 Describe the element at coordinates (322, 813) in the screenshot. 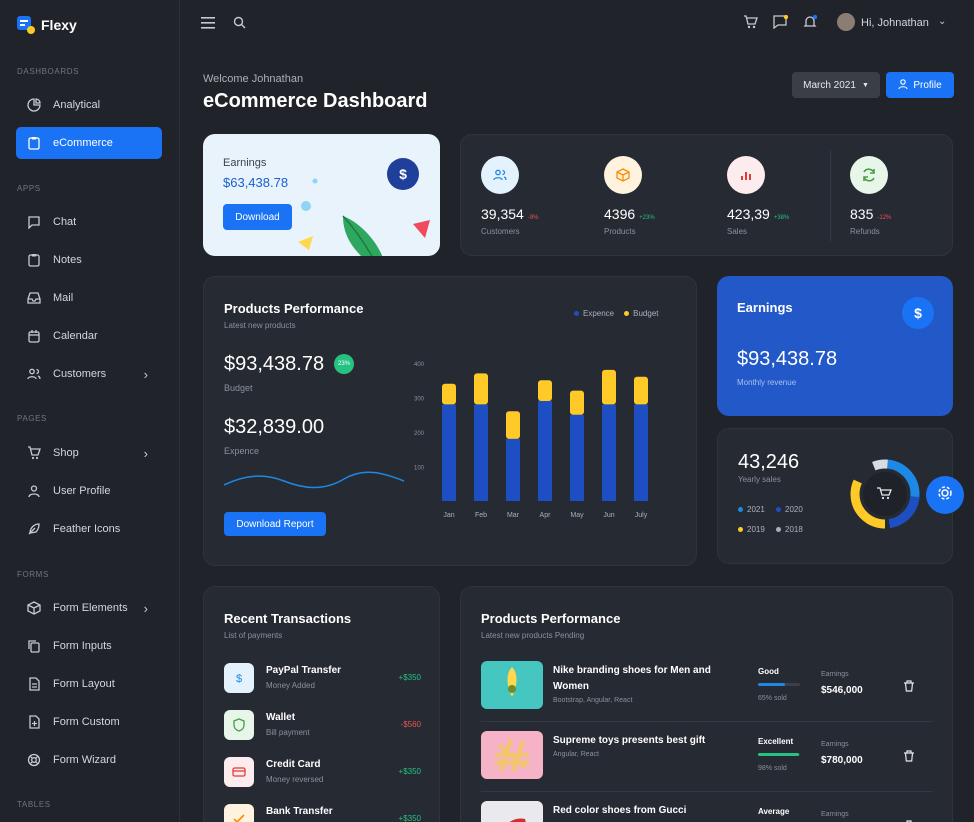

I see `transaction-row: Bank Transfer +$350` at that location.